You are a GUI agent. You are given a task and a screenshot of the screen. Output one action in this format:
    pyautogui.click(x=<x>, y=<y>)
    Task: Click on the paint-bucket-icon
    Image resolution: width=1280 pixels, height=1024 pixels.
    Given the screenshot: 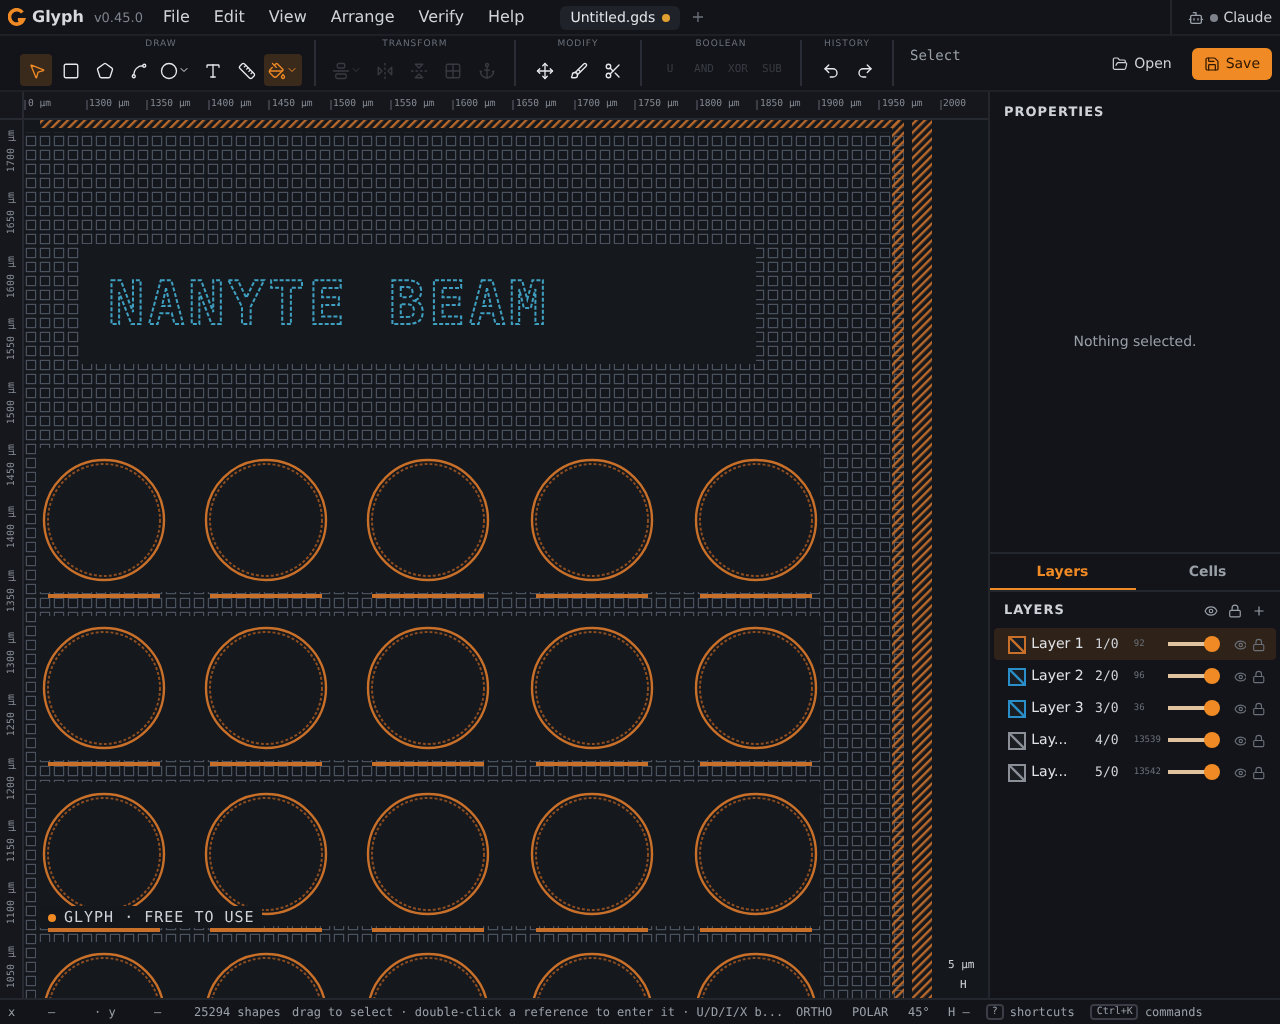 What is the action you would take?
    pyautogui.click(x=277, y=70)
    